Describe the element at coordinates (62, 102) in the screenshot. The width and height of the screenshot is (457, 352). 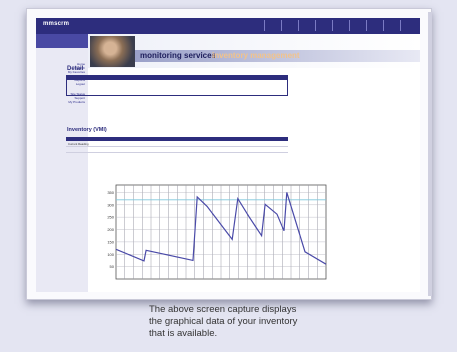
I see `sidebar-item: My Products` at that location.